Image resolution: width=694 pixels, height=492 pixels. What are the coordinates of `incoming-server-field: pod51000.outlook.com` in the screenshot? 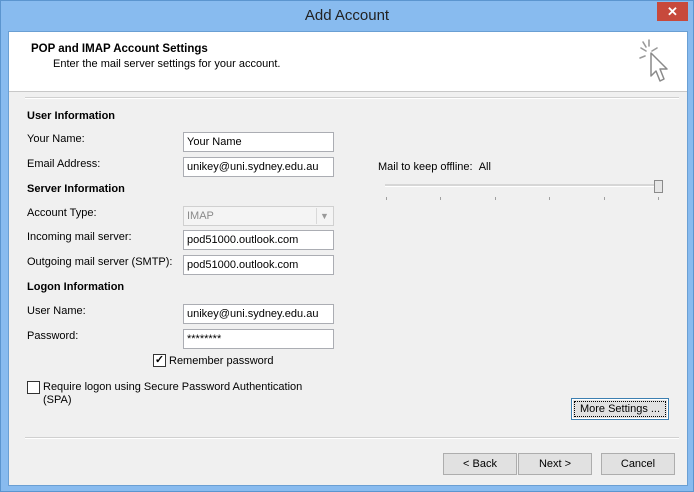 It's located at (258, 240).